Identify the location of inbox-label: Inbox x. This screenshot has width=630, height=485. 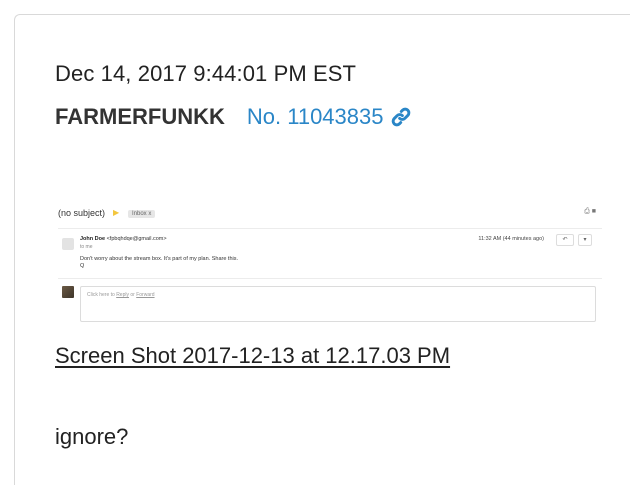
(142, 214).